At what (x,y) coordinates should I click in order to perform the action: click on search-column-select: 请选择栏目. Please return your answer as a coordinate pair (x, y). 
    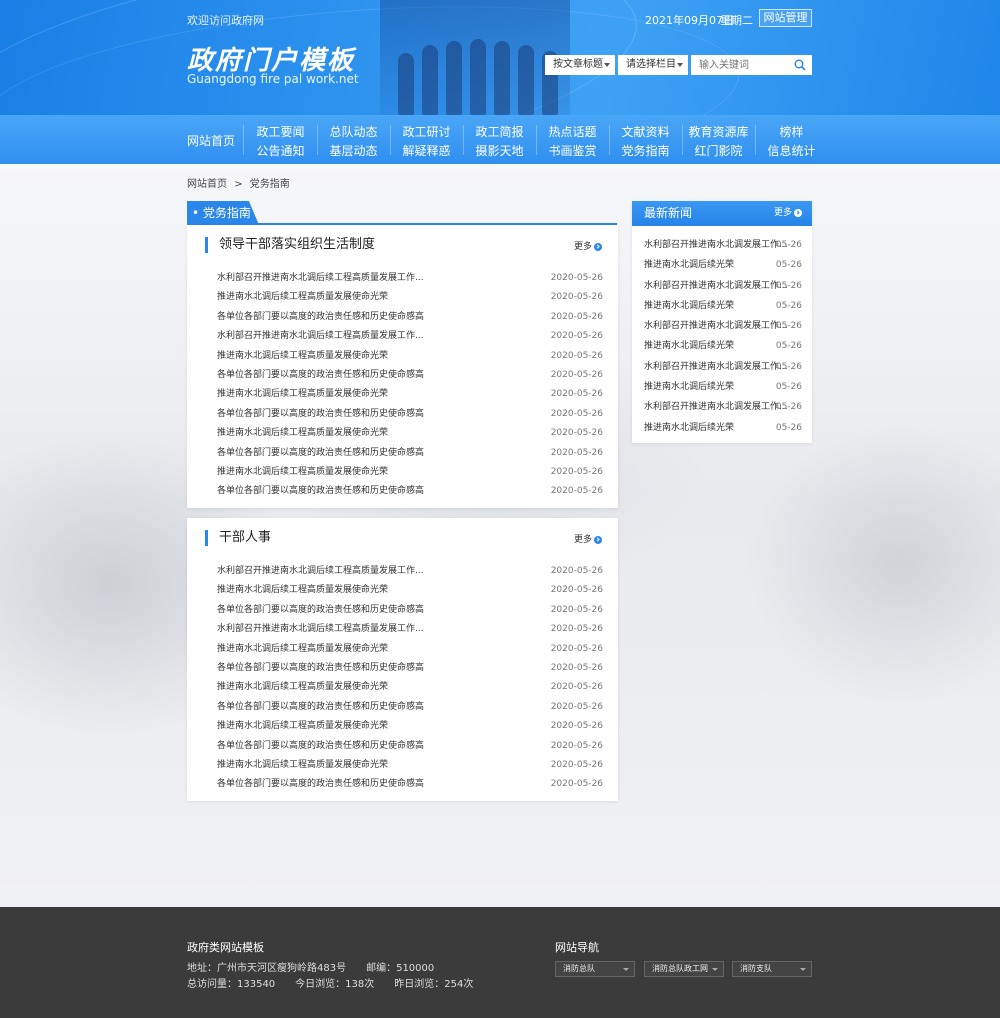
    Looking at the image, I should click on (653, 65).